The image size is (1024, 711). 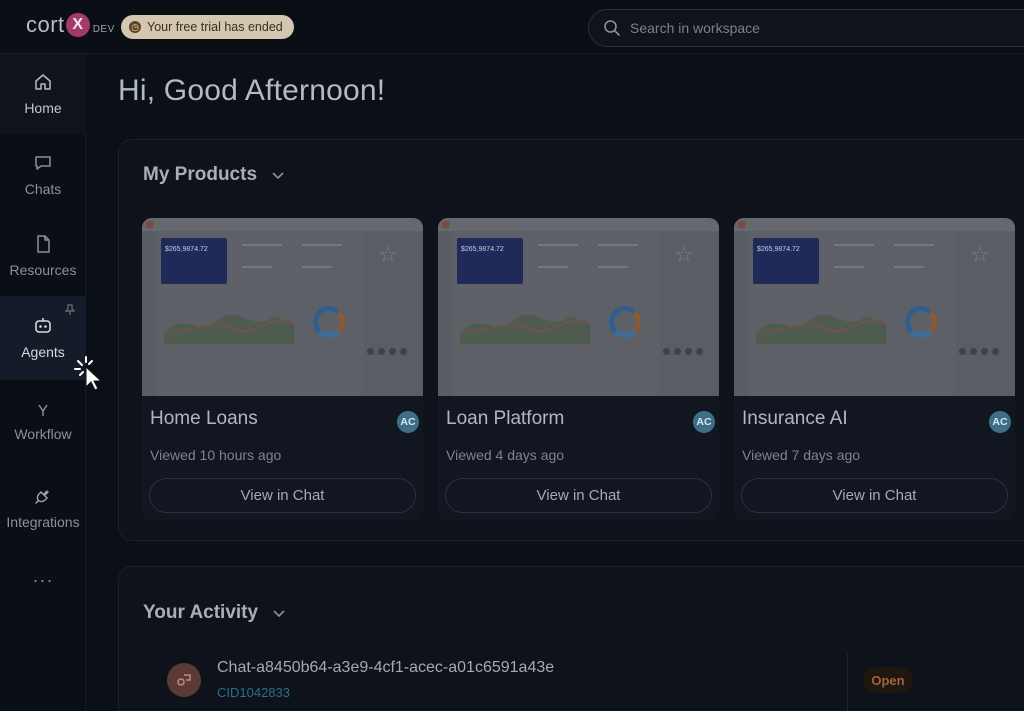 I want to click on sidebar-item-label: Workflow, so click(x=43, y=434).